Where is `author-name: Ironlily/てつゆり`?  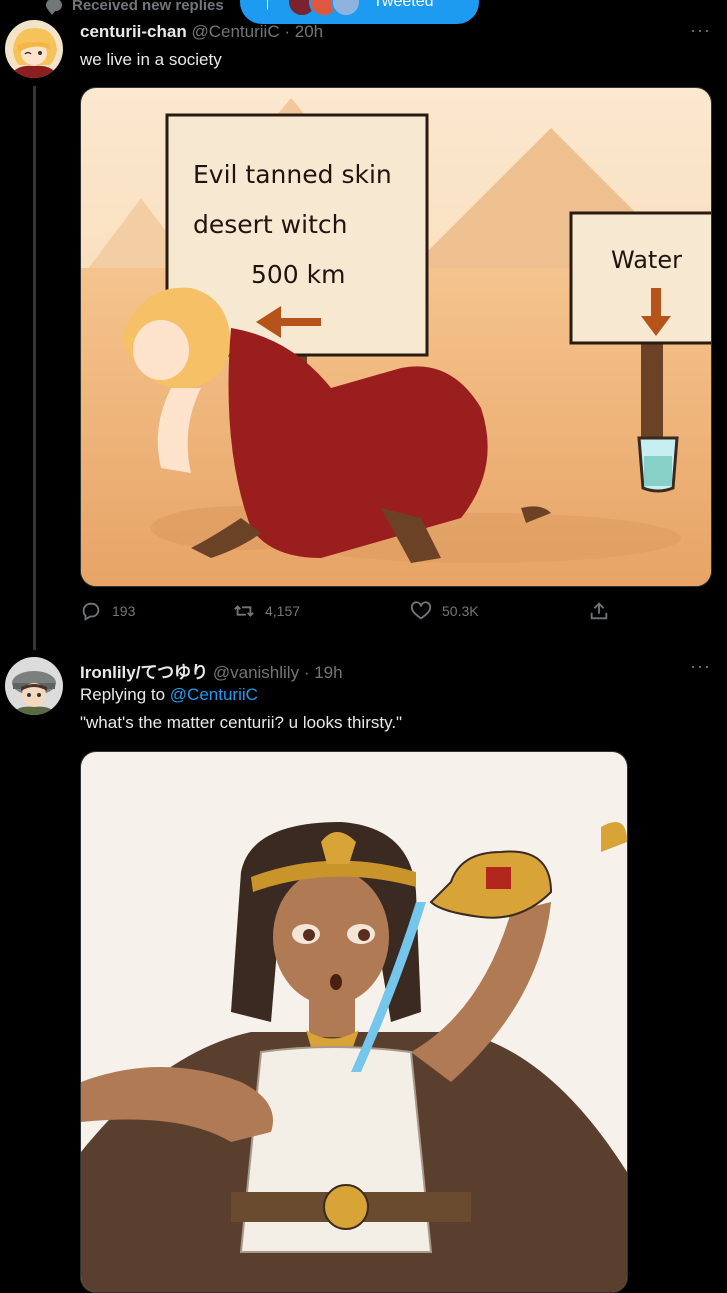 author-name: Ironlily/てつゆり is located at coordinates (144, 672).